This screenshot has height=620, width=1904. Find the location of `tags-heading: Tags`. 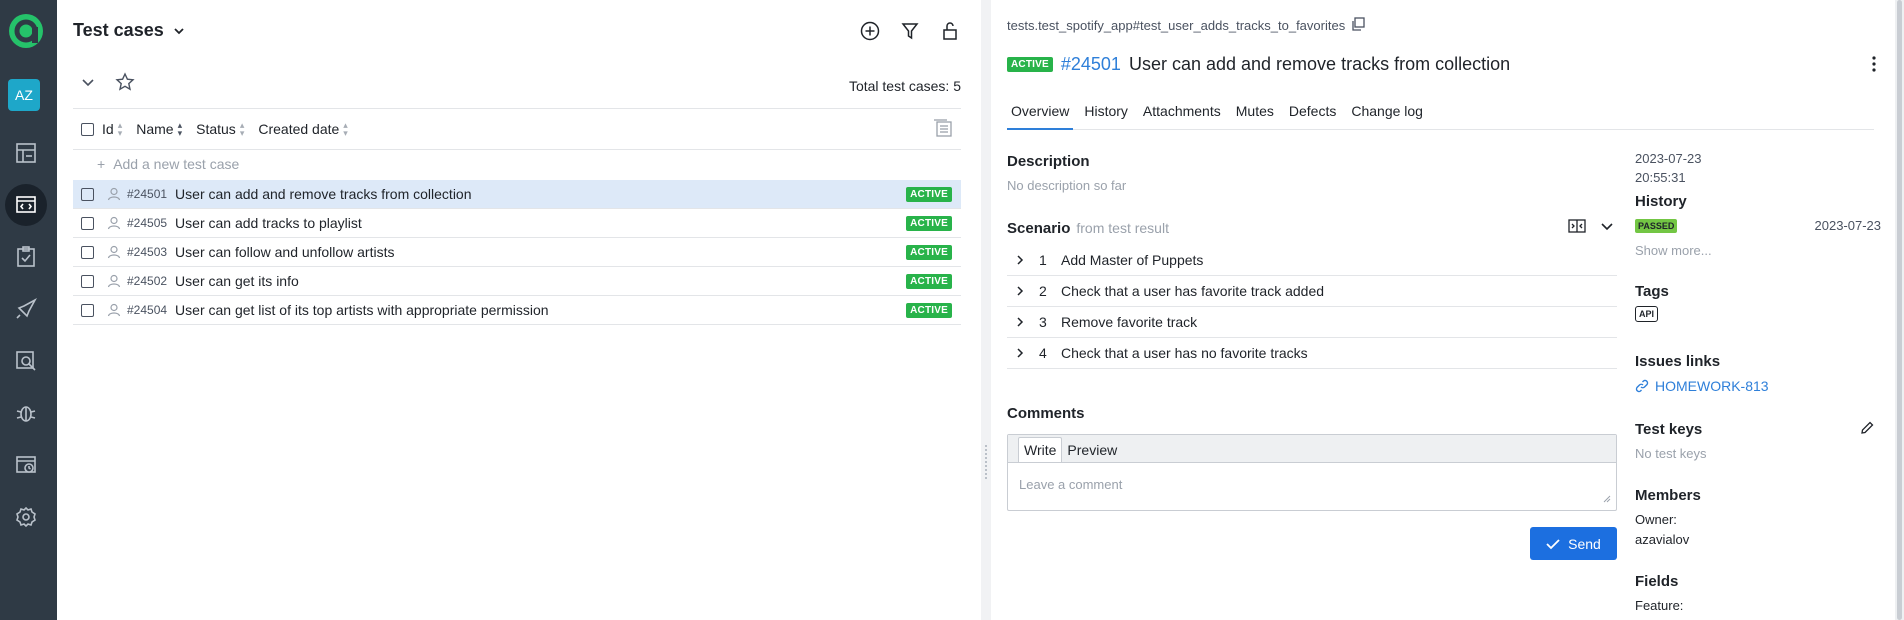

tags-heading: Tags is located at coordinates (1652, 291).